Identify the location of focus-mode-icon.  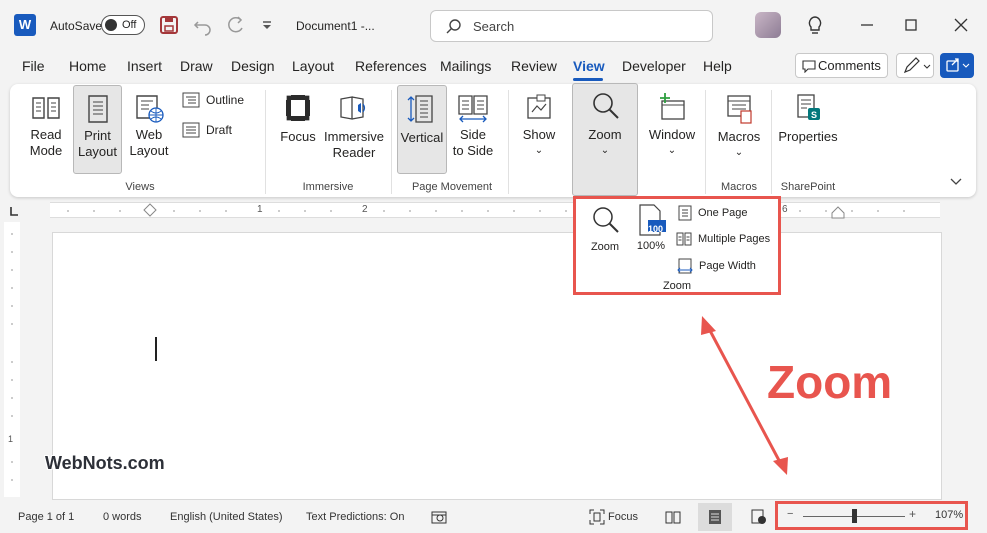
(597, 517).